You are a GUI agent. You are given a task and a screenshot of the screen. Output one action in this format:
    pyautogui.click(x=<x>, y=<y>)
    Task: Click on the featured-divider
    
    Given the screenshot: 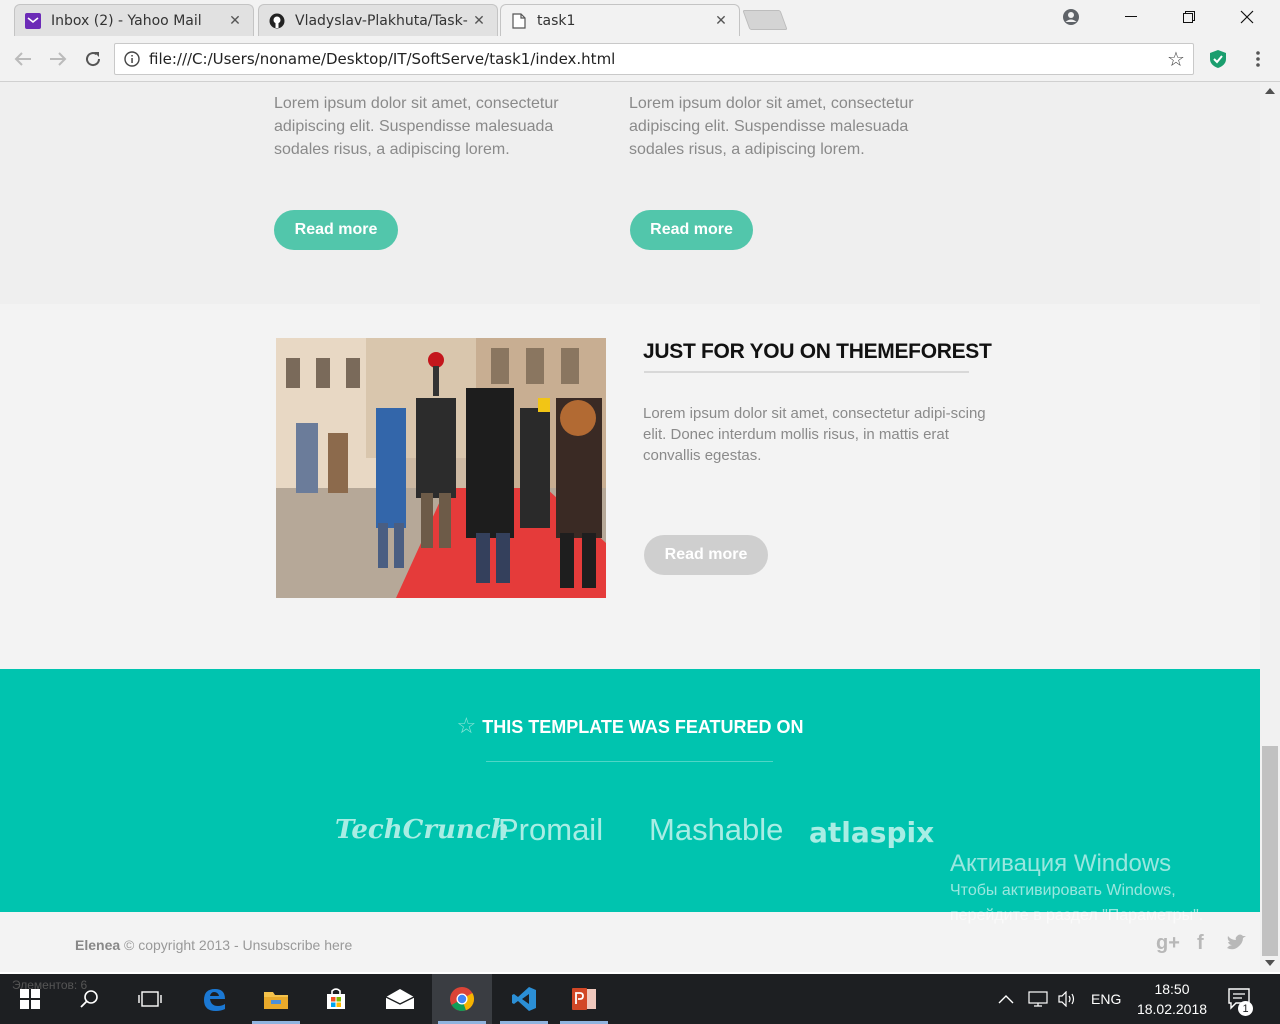 What is the action you would take?
    pyautogui.click(x=629, y=761)
    